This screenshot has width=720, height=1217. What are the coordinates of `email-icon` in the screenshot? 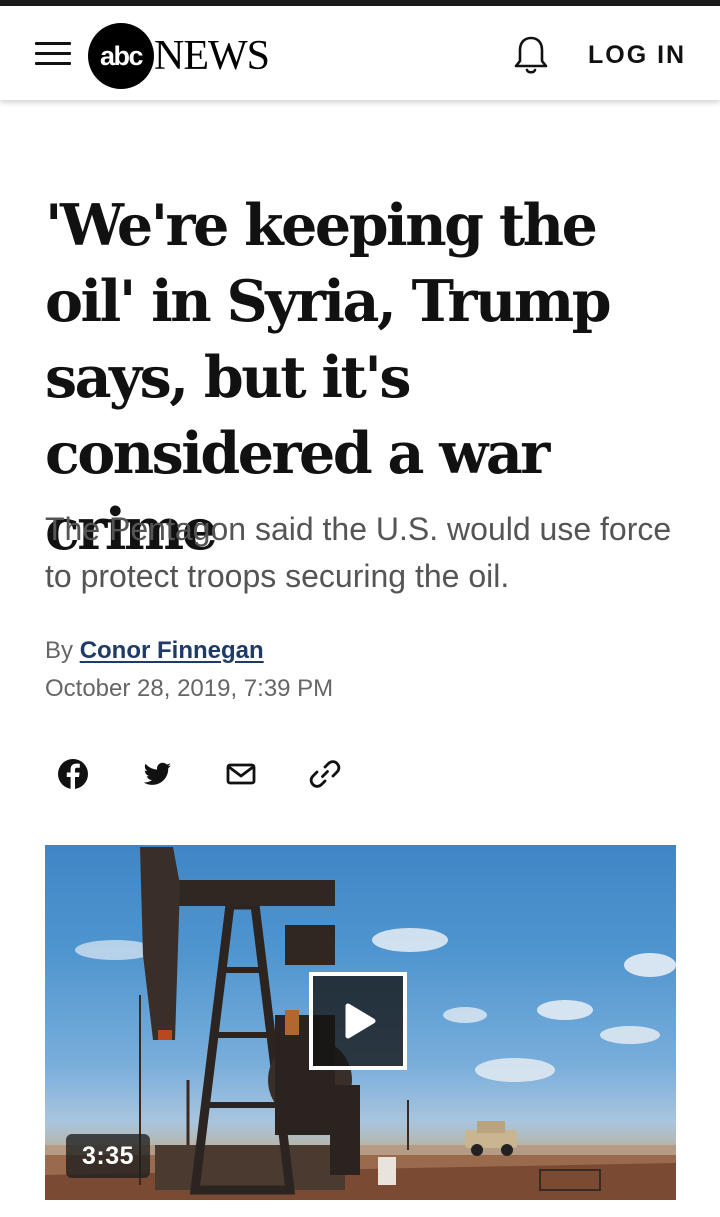 It's located at (241, 774).